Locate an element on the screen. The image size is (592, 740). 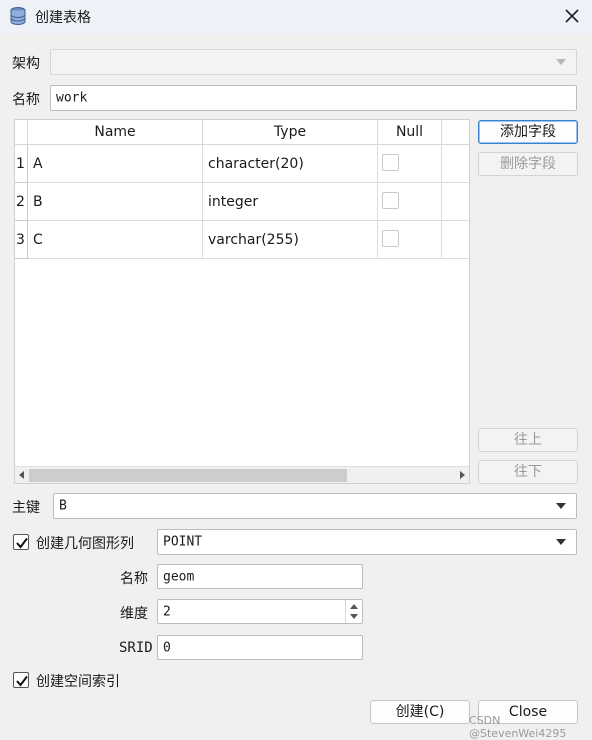
database-icon is located at coordinates (18, 16).